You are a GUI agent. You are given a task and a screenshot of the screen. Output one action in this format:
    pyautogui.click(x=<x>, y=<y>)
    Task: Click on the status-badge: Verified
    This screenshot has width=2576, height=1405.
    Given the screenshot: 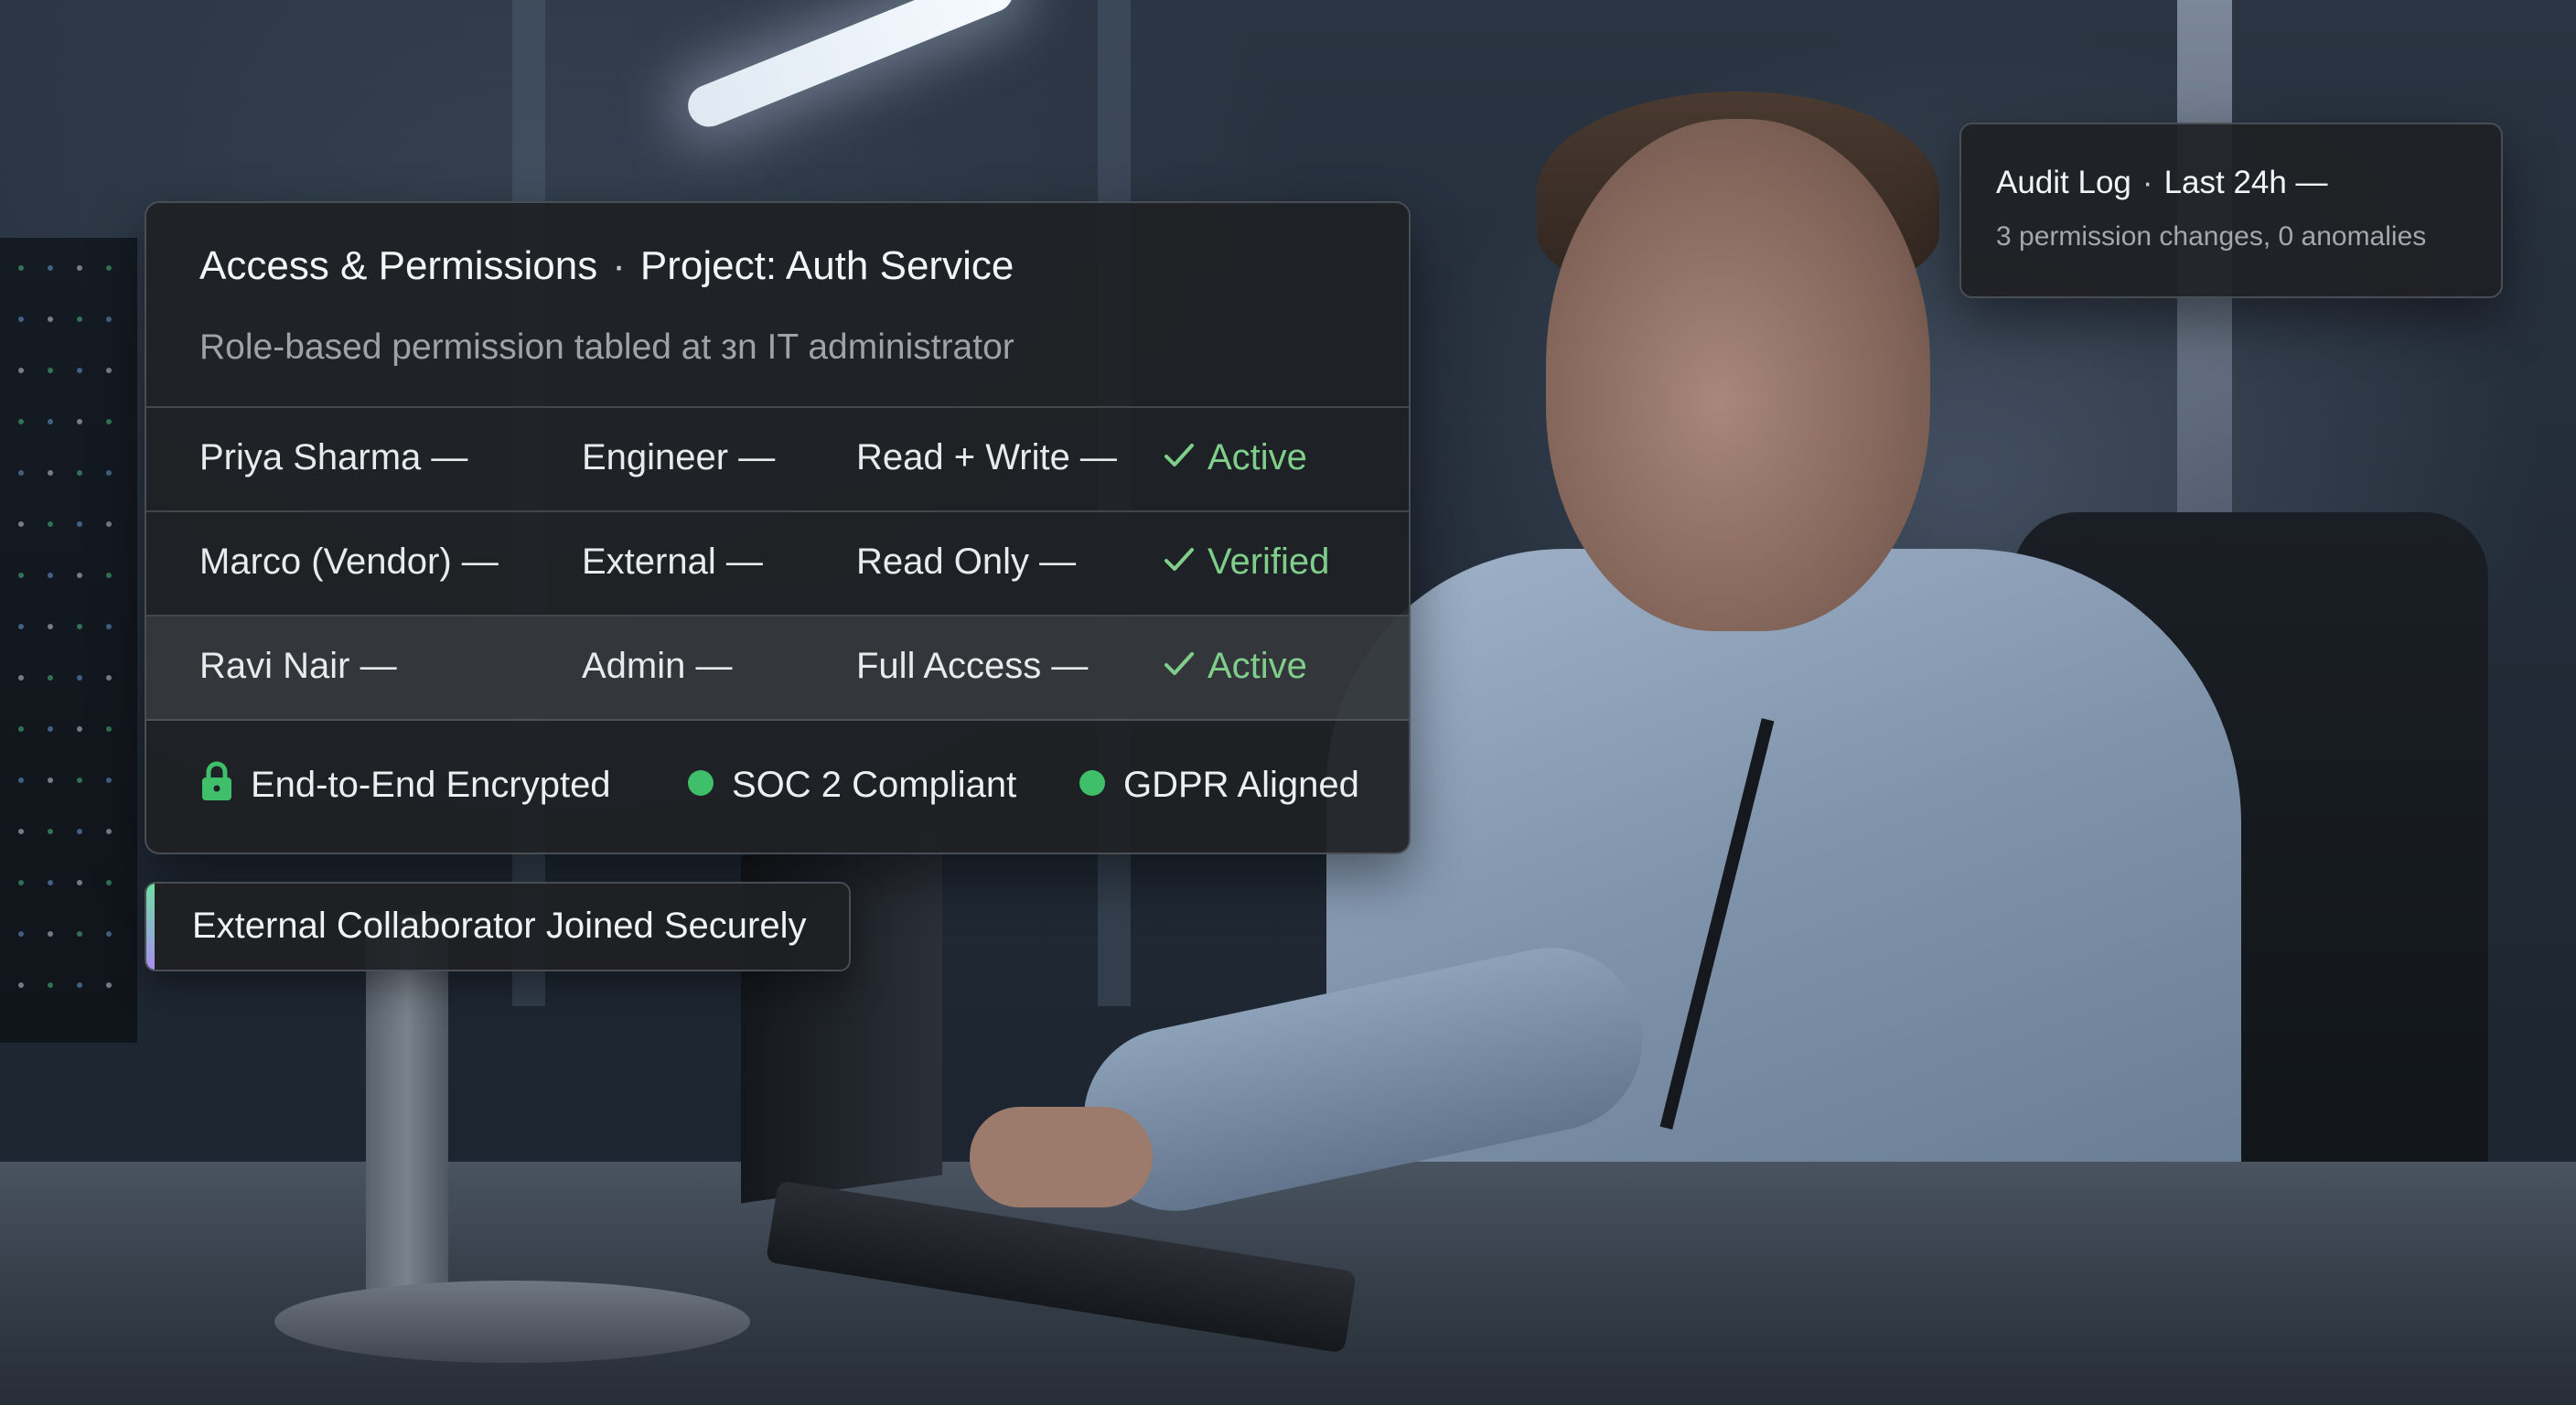 What is the action you would take?
    pyautogui.click(x=1247, y=562)
    